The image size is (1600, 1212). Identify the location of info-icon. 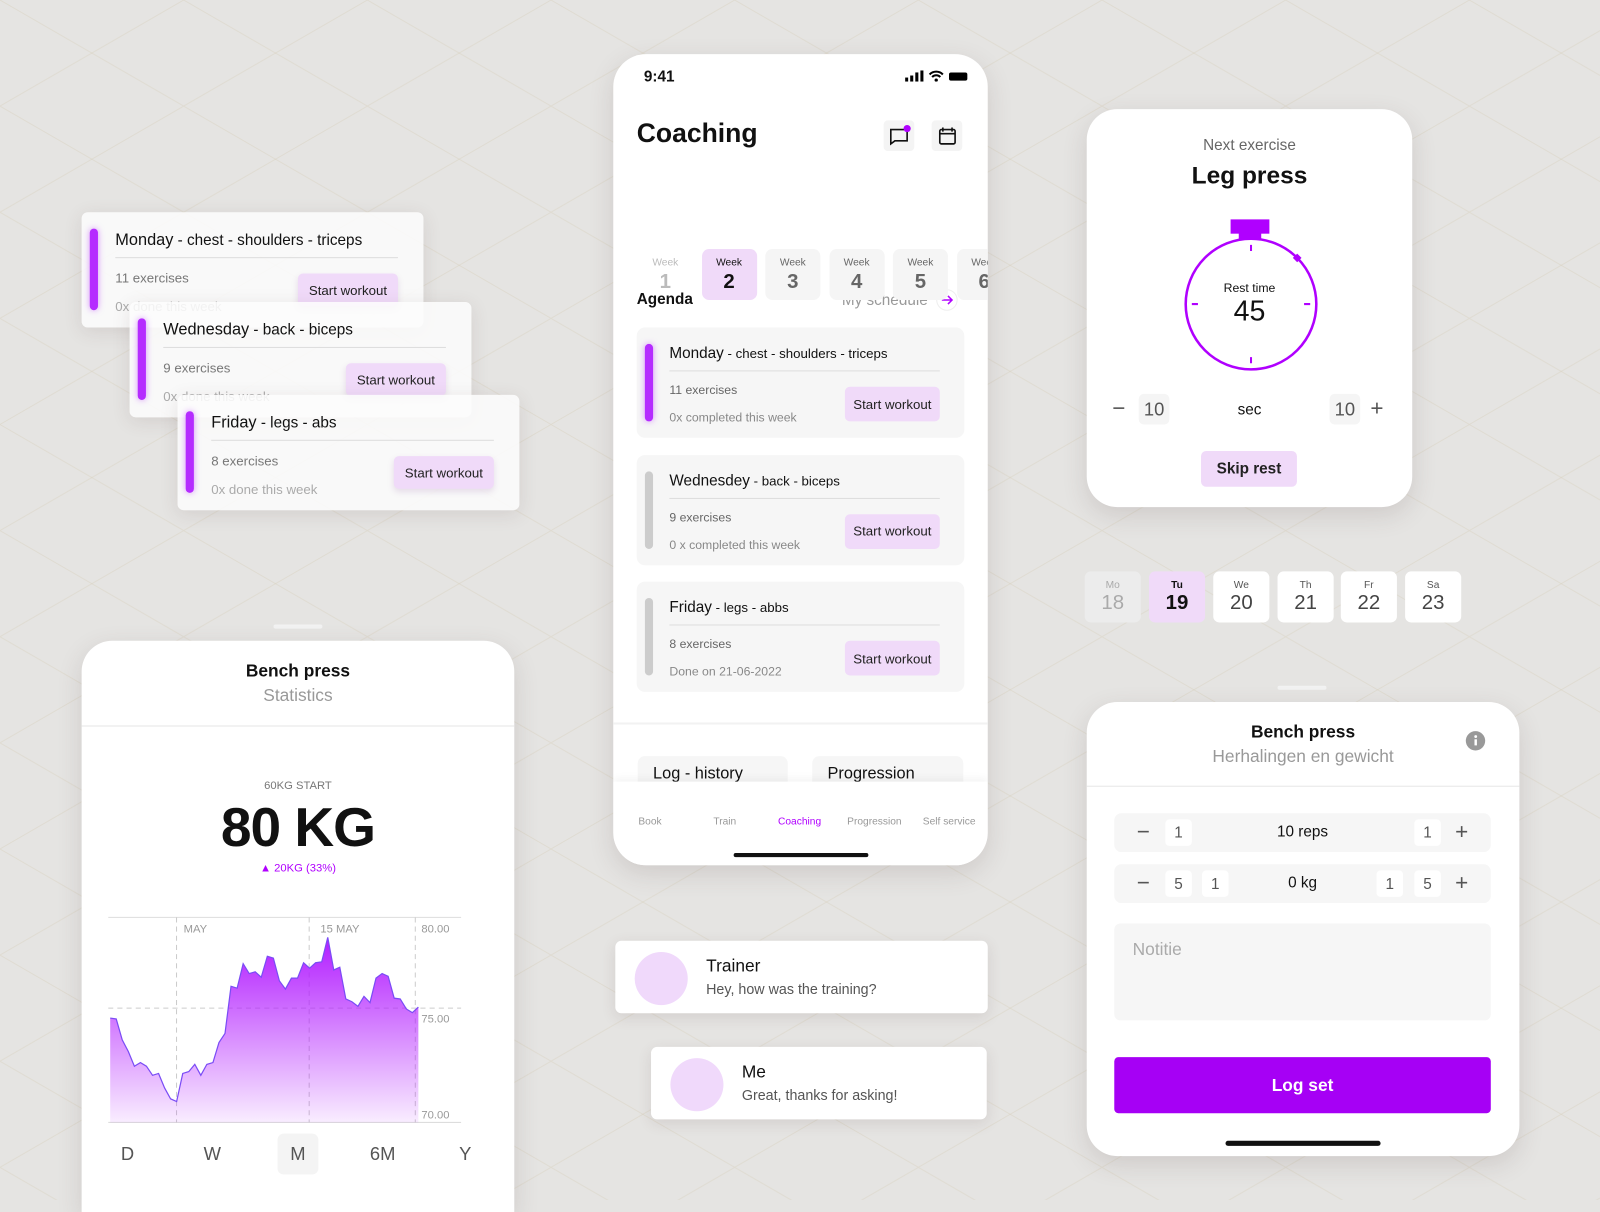
(1475, 741).